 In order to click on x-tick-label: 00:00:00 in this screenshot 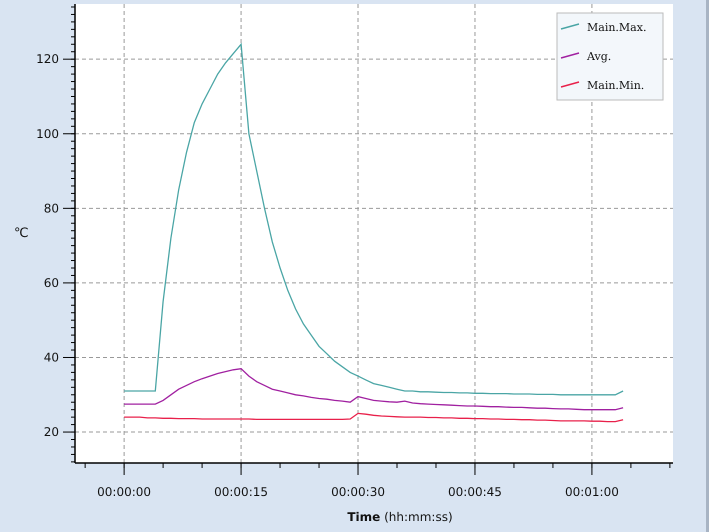, I will do `click(124, 492)`.